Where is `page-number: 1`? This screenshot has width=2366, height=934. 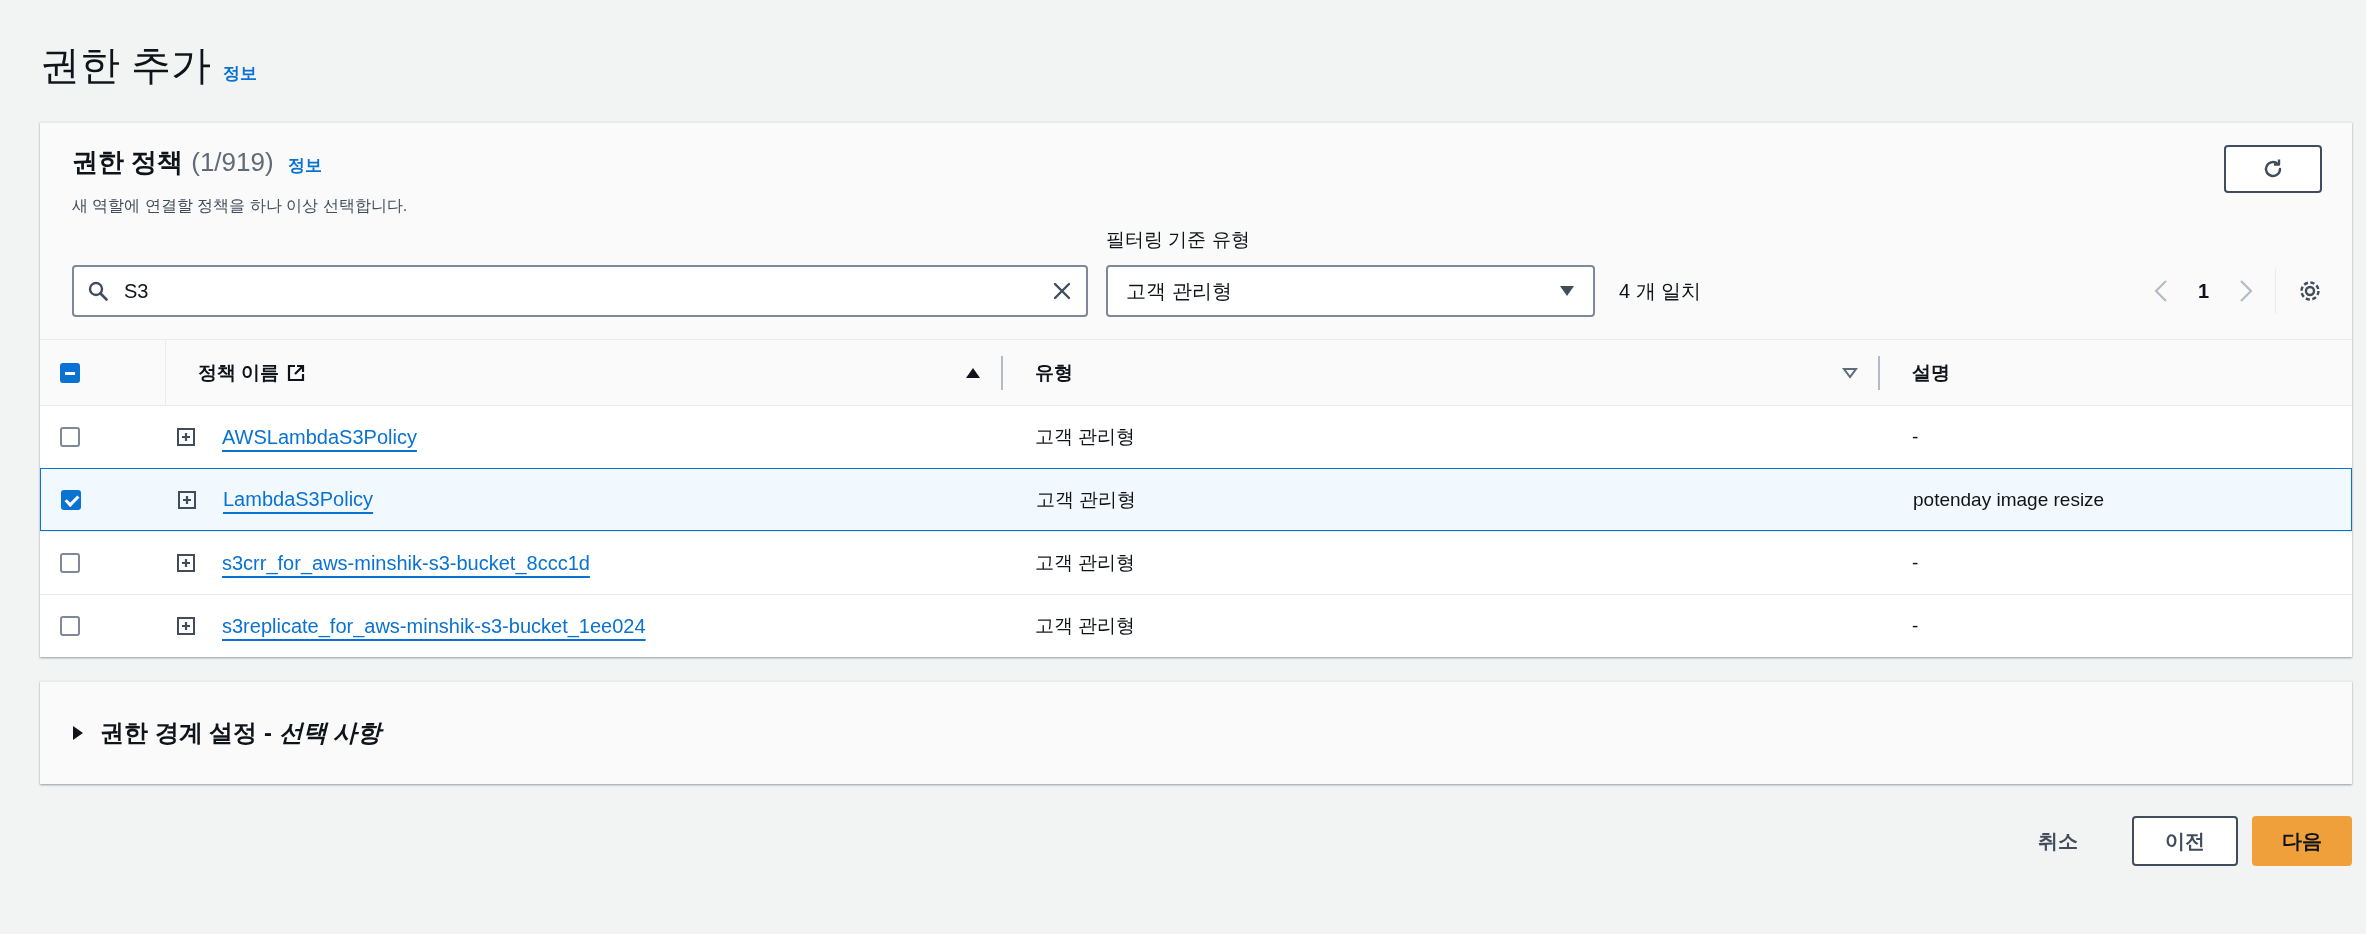 page-number: 1 is located at coordinates (2203, 291).